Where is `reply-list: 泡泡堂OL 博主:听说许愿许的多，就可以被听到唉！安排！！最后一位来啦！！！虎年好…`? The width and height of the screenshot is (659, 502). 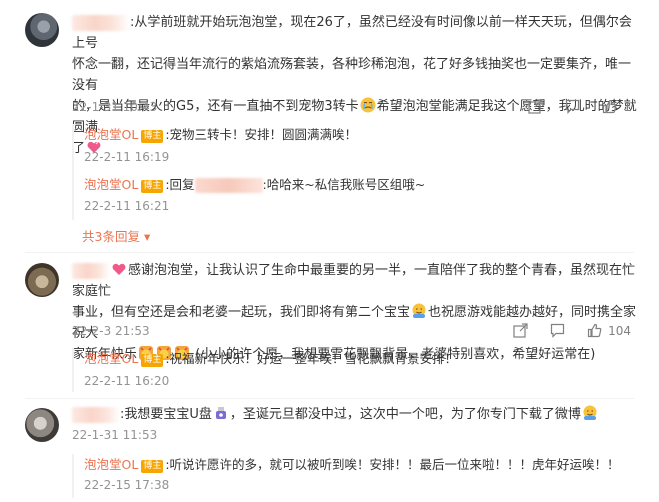 reply-list: 泡泡堂OL 博主:听说许愿许的多，就可以被听到唉！安排！！最后一位来啦！！！虎年好… is located at coordinates (353, 476).